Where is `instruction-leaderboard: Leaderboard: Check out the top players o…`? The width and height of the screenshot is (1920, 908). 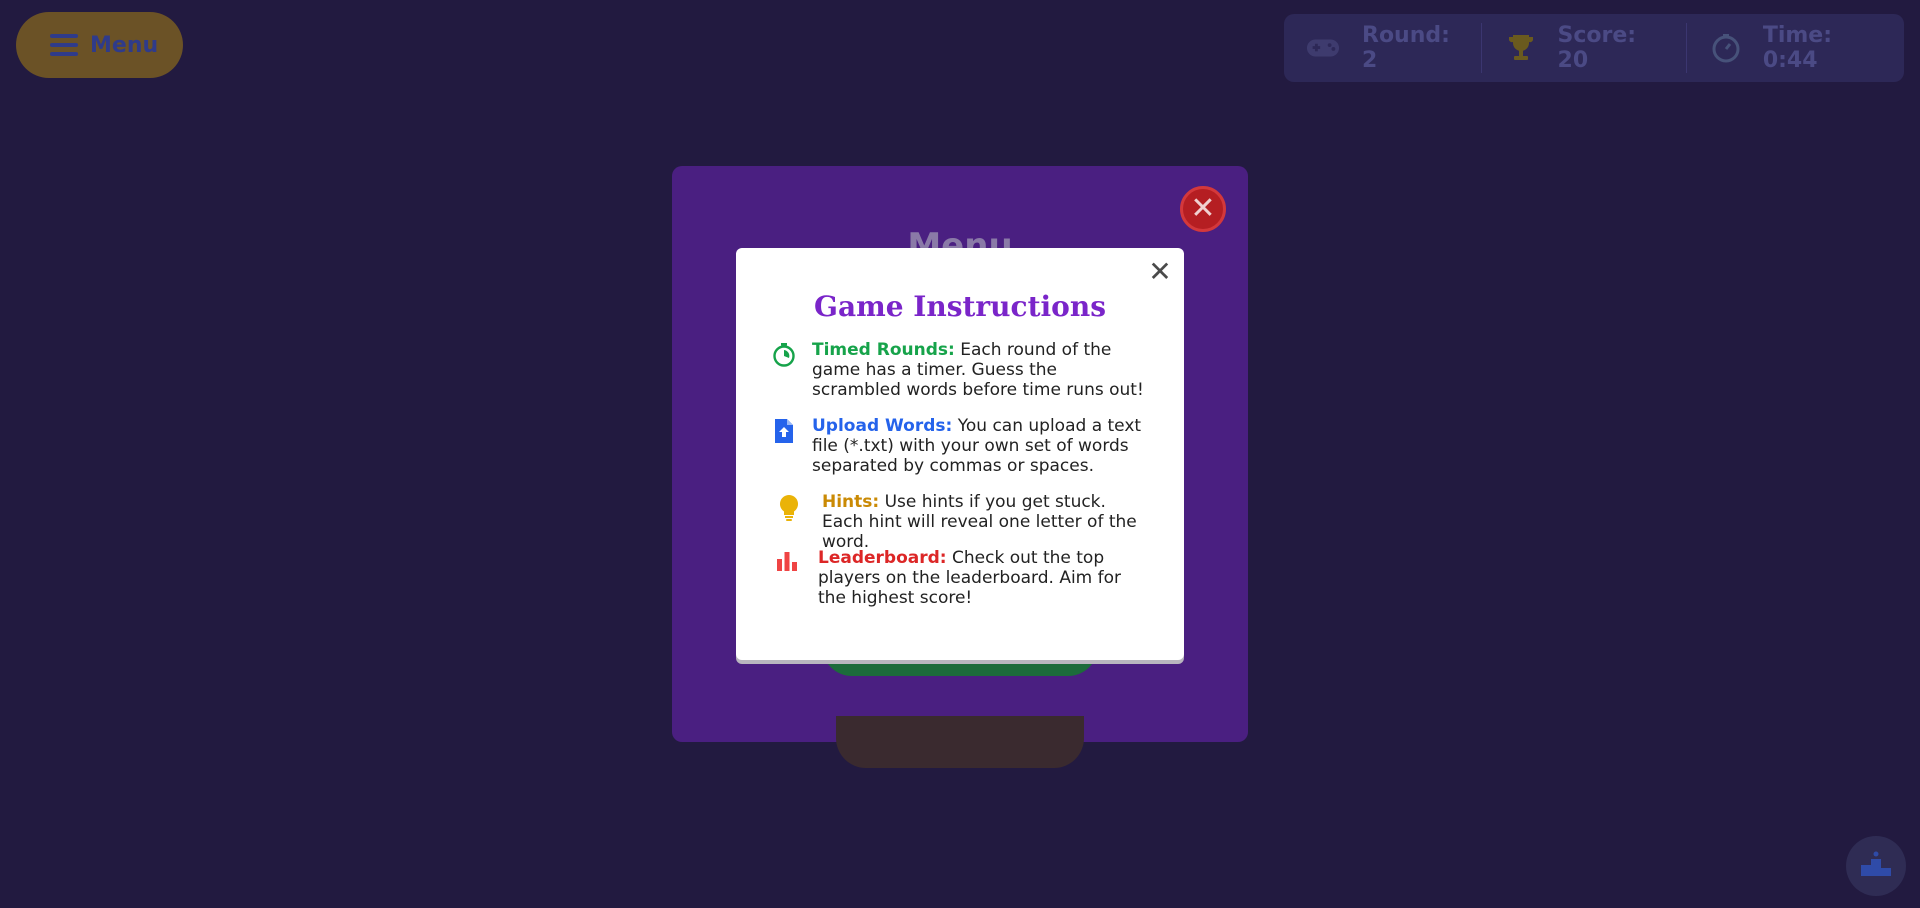 instruction-leaderboard: Leaderboard: Check out the top players o… is located at coordinates (961, 578).